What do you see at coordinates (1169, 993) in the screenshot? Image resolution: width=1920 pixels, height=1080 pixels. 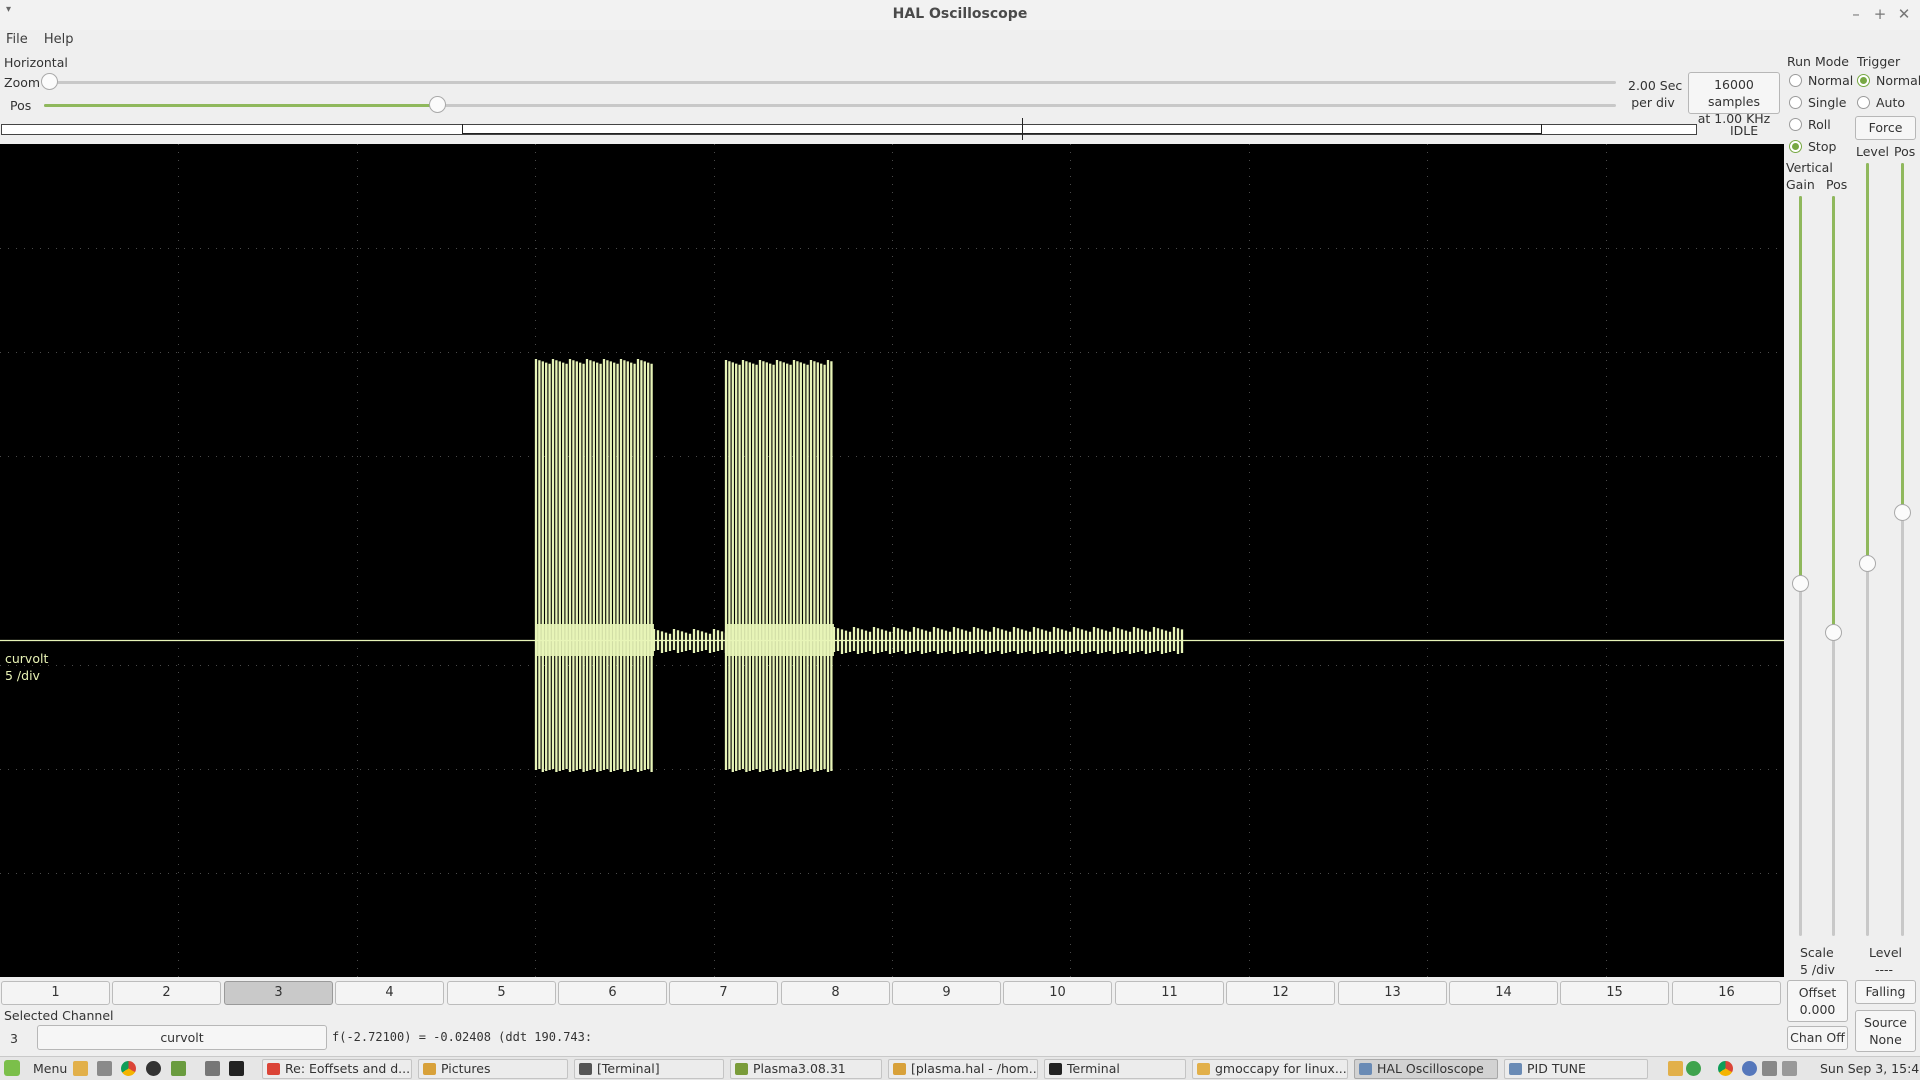 I see `channel-button-11: 11` at bounding box center [1169, 993].